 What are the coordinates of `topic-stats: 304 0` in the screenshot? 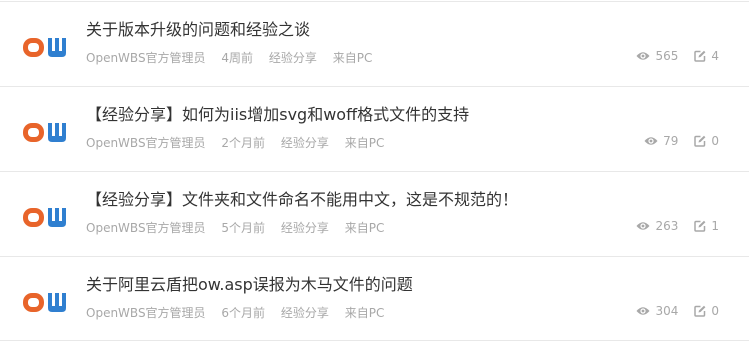 It's located at (677, 311).